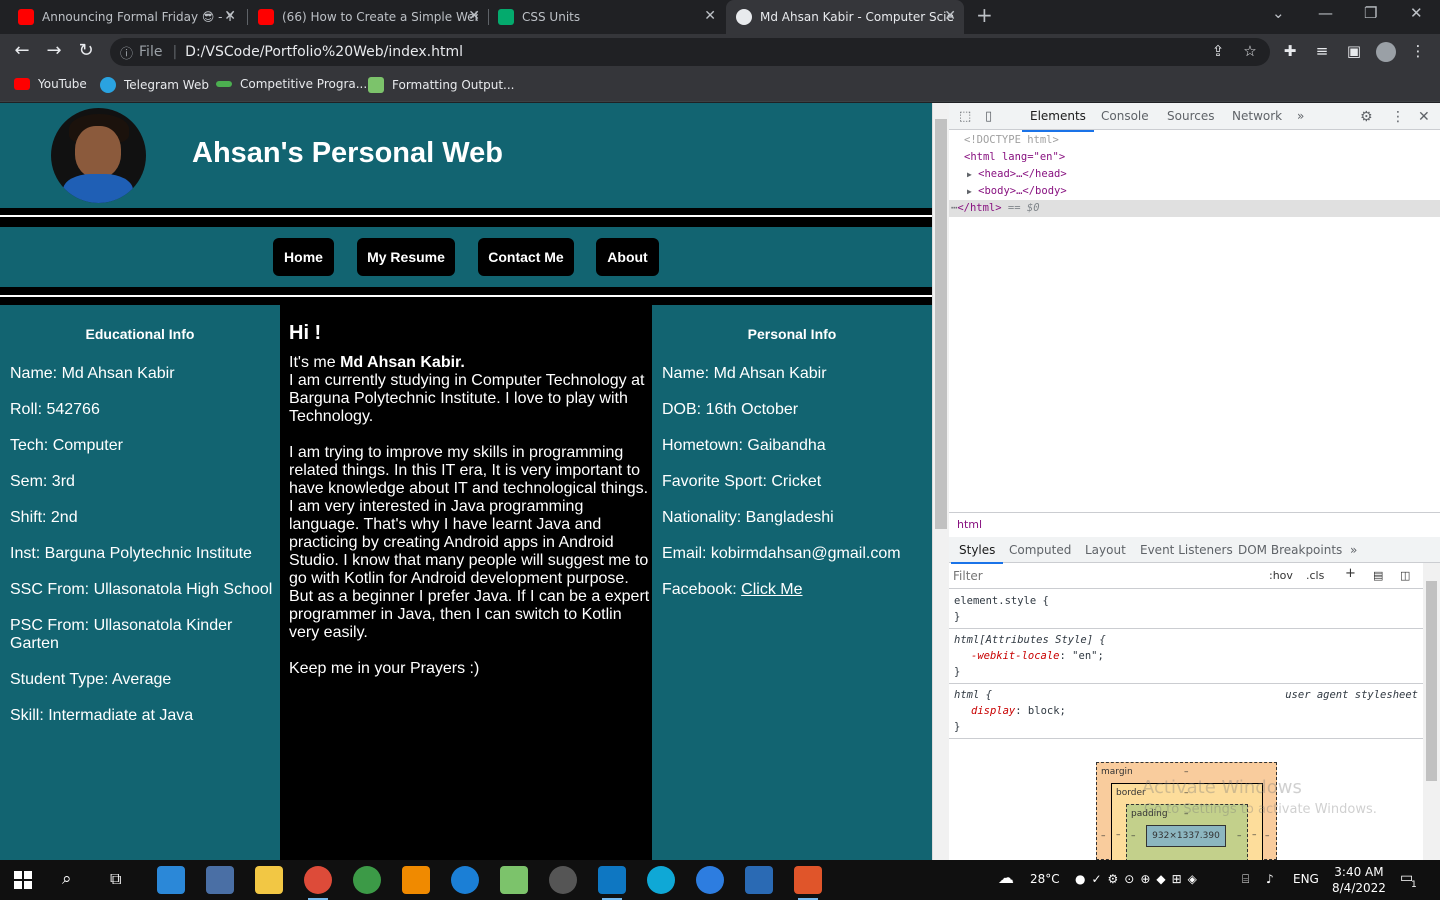 The height and width of the screenshot is (900, 1440). Describe the element at coordinates (367, 880) in the screenshot. I see `sync-app-icon` at that location.